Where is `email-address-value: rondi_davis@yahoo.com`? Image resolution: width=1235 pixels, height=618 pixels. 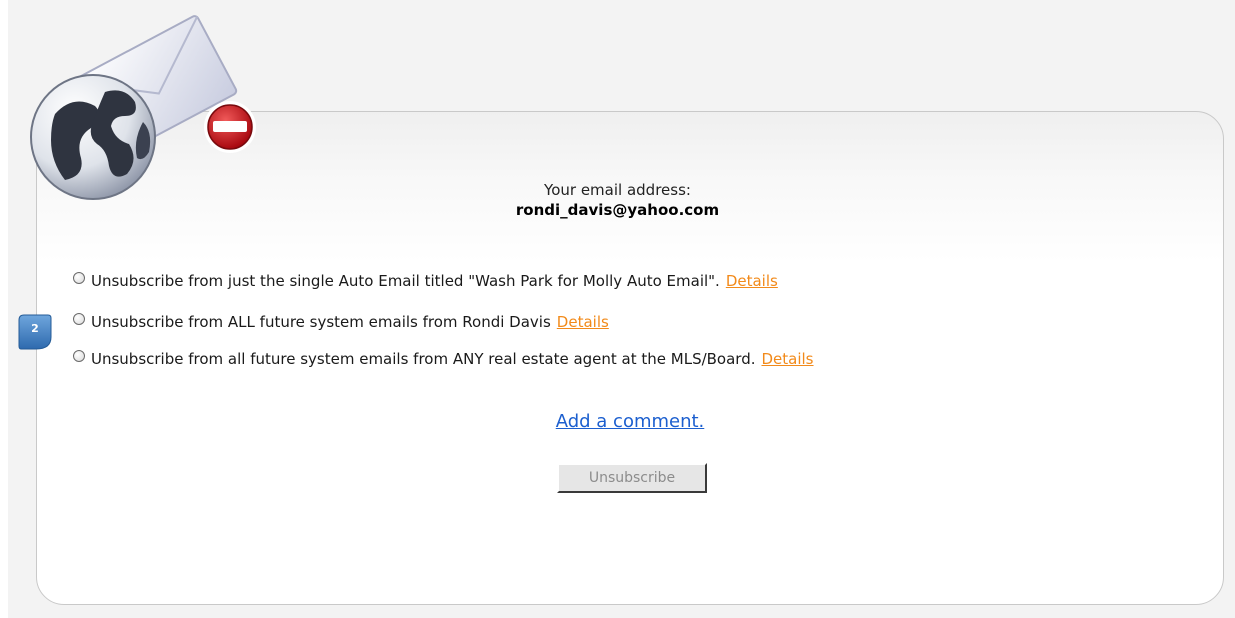 email-address-value: rondi_davis@yahoo.com is located at coordinates (617, 210).